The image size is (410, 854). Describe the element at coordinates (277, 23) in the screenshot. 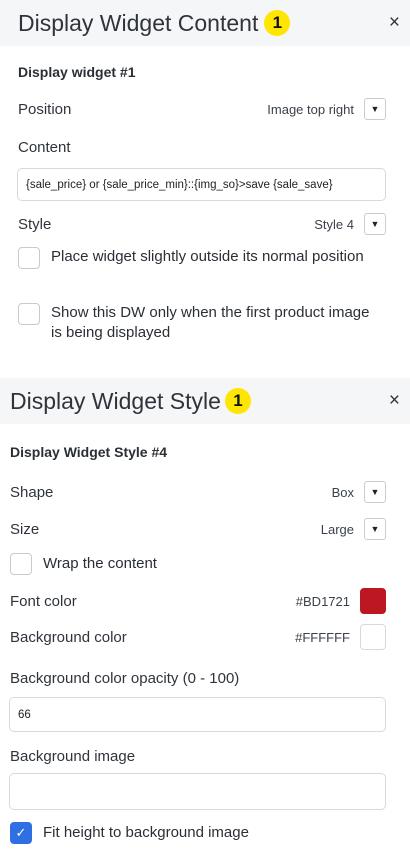

I see `content-panel-badge: 1` at that location.